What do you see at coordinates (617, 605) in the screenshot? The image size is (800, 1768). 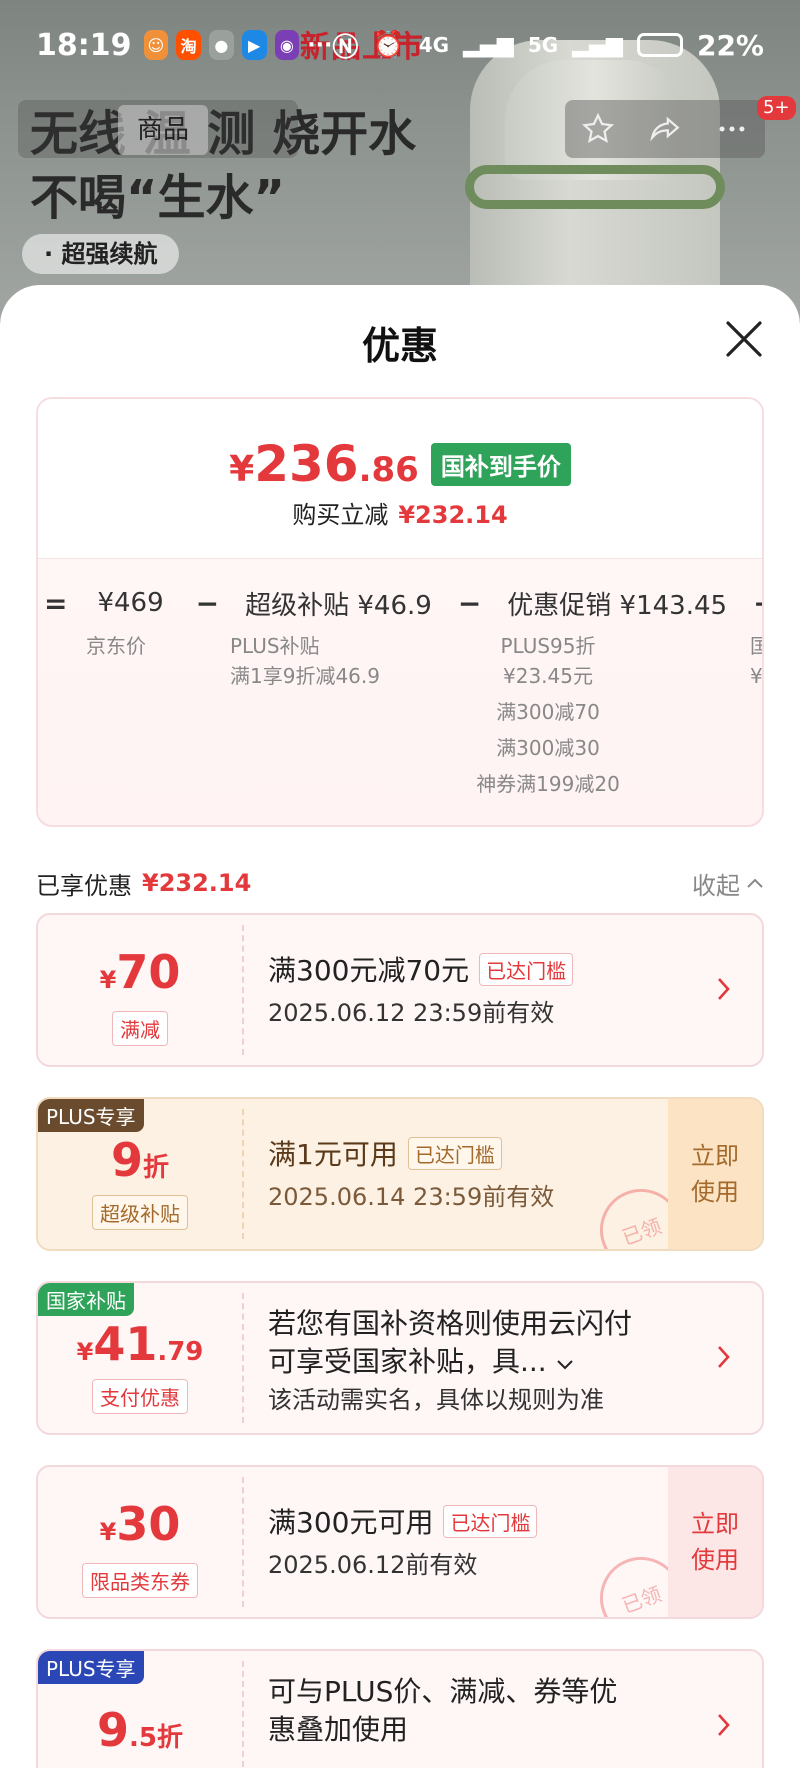 I see `breakdown-item-promotion: 优惠促销 ¥143.45` at bounding box center [617, 605].